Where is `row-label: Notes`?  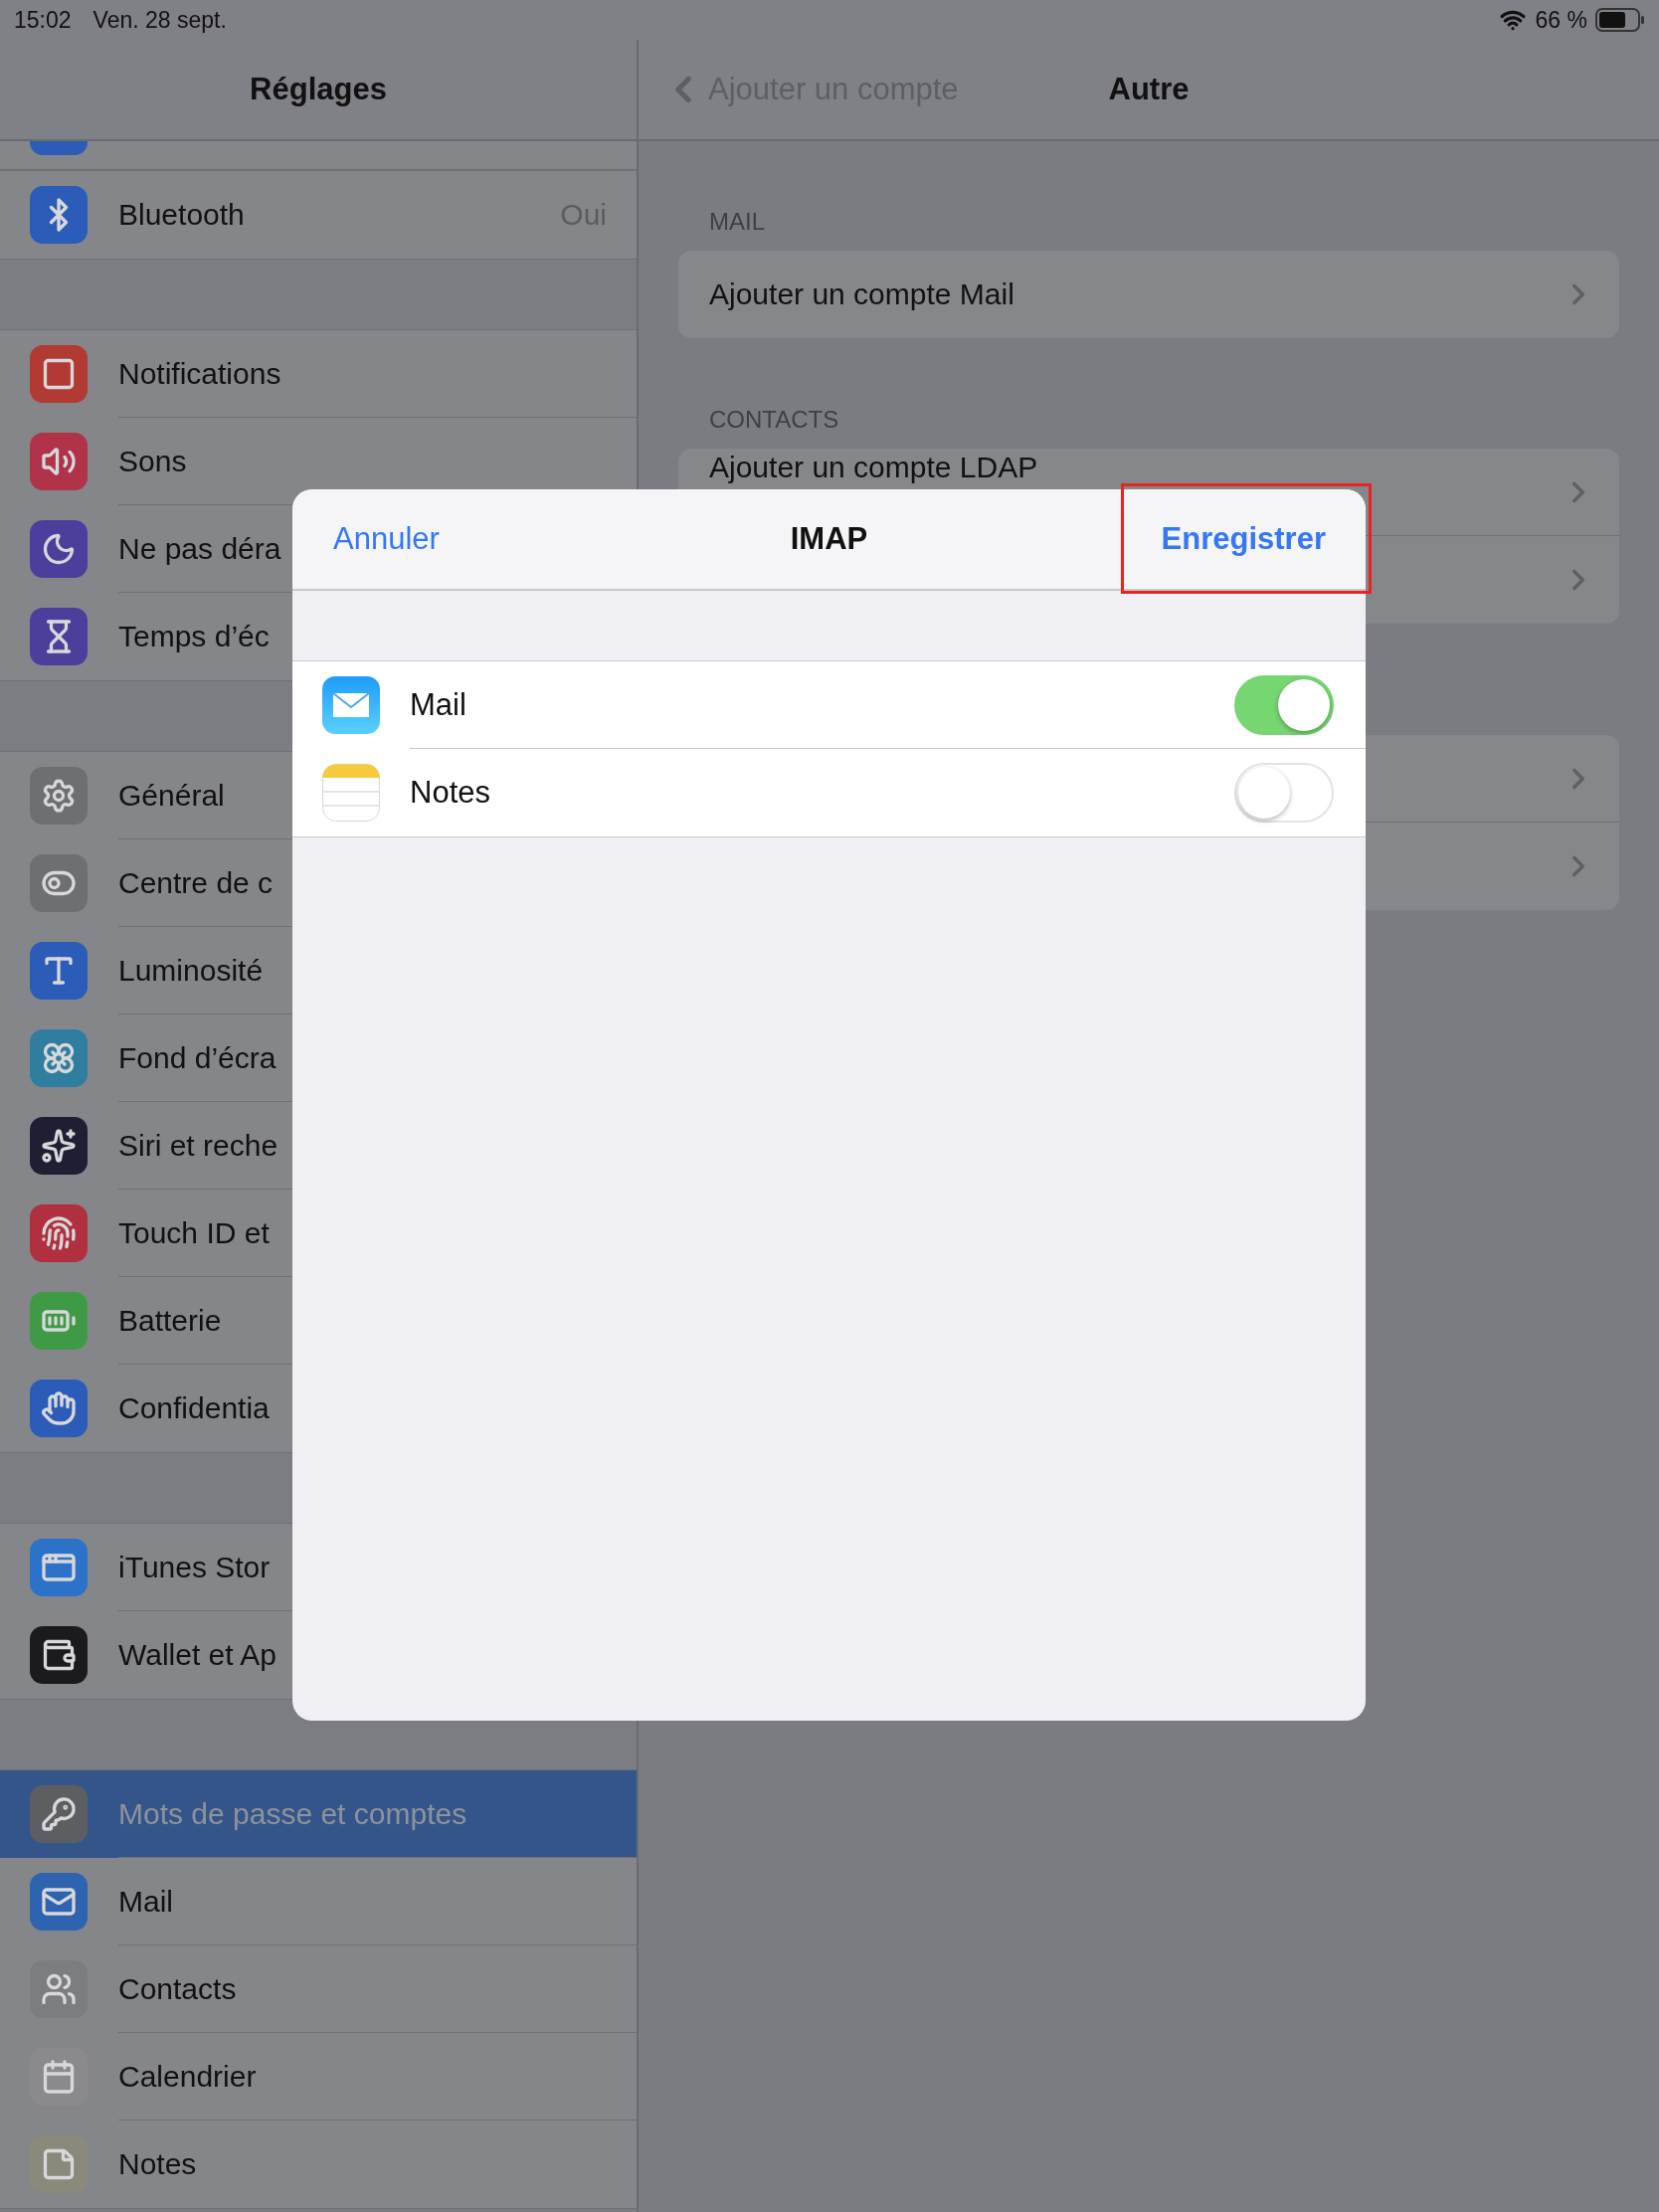 row-label: Notes is located at coordinates (450, 793).